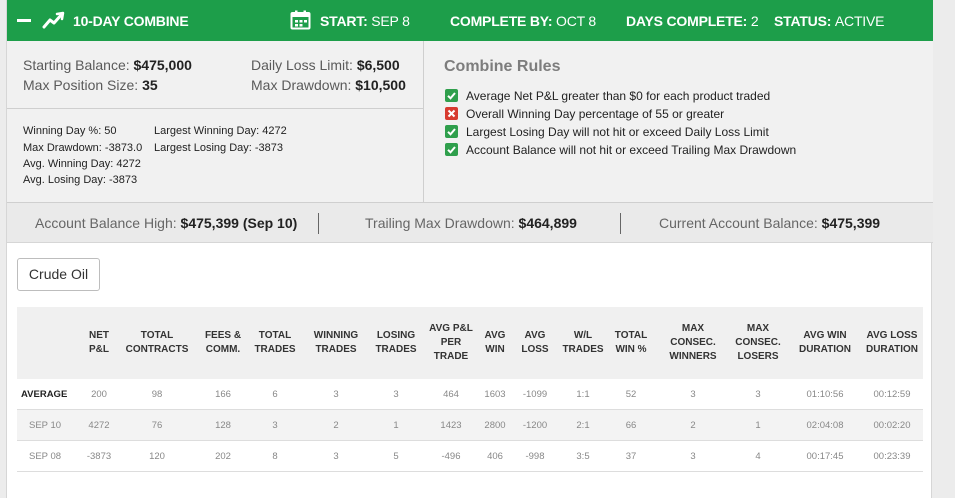  I want to click on table-cell: 406, so click(495, 456).